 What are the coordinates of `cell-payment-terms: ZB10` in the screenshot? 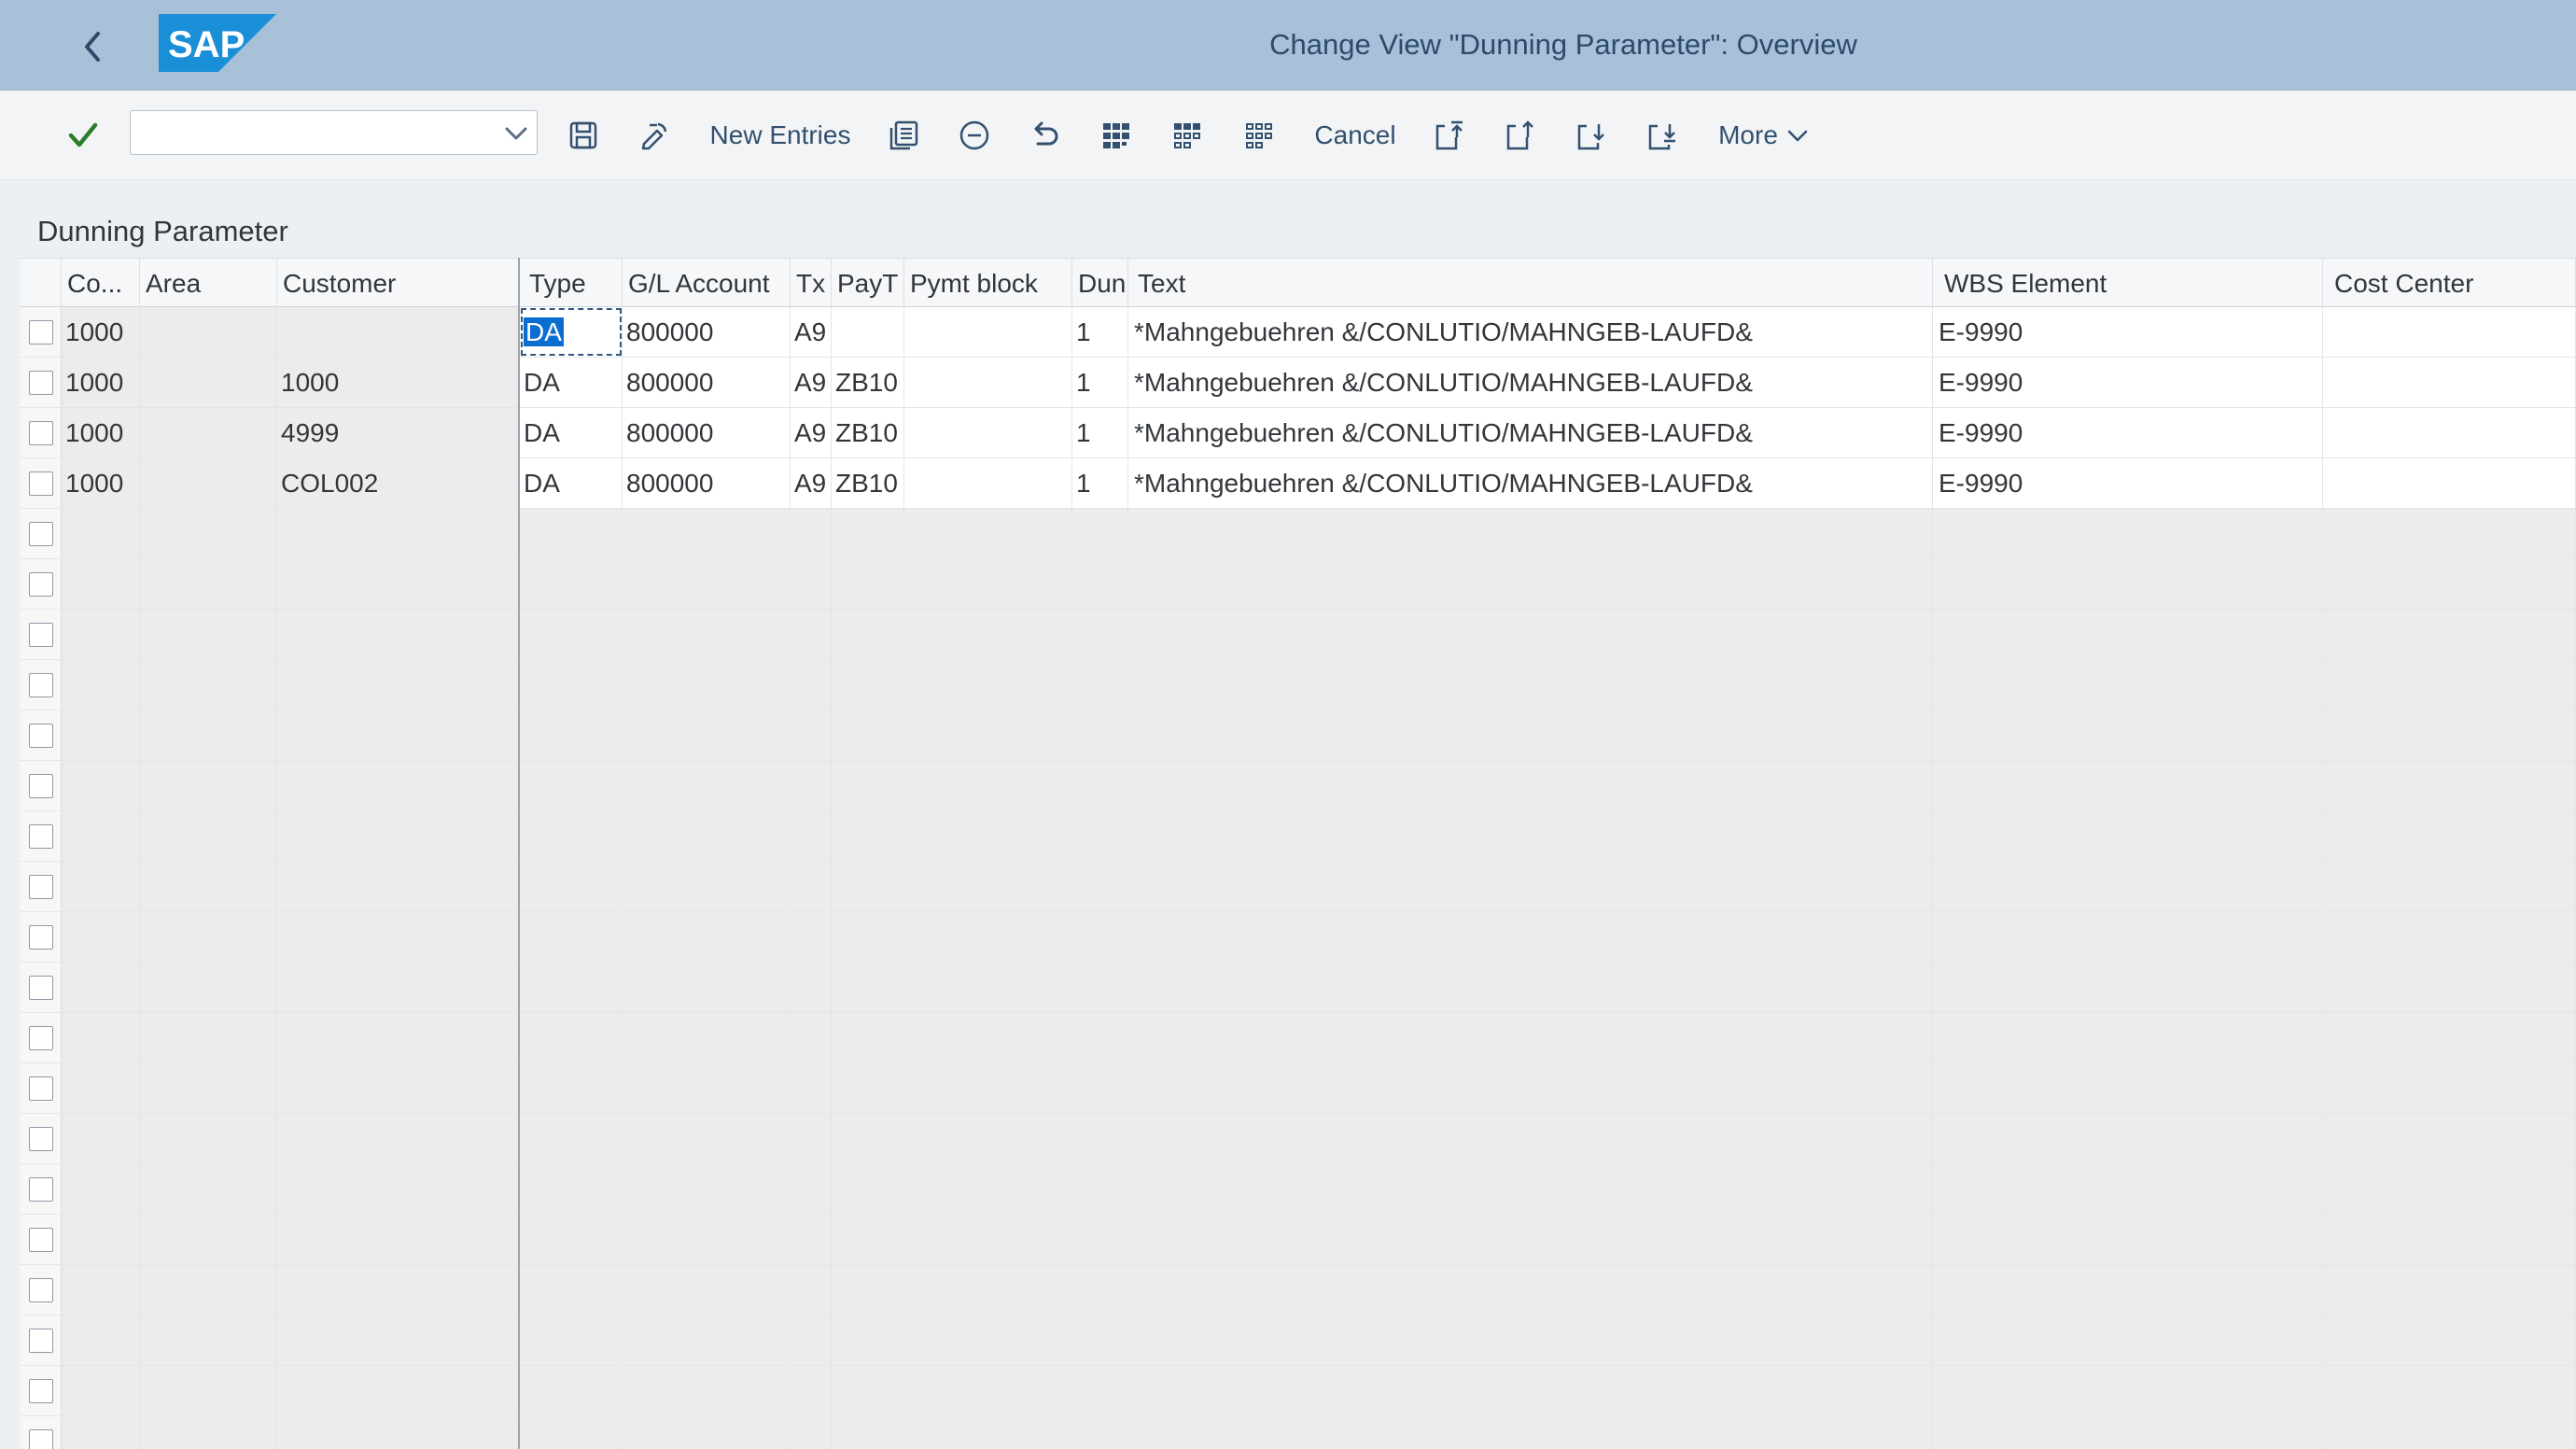 It's located at (868, 382).